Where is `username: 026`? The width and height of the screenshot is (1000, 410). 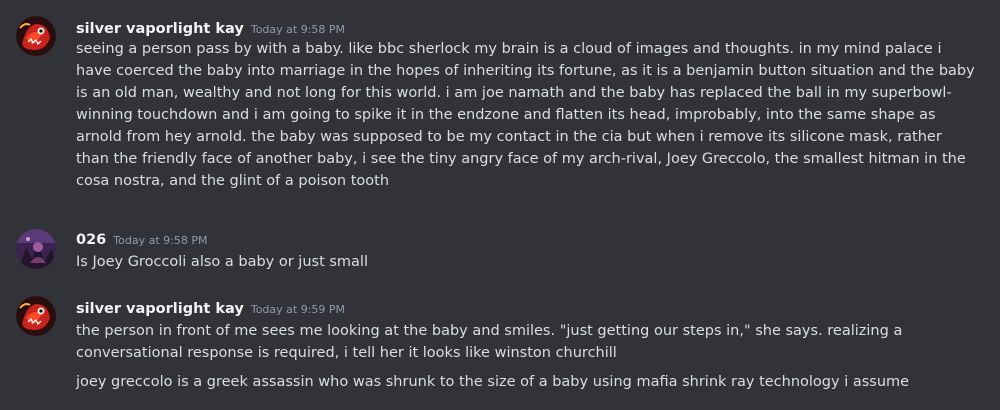
username: 026 is located at coordinates (91, 240).